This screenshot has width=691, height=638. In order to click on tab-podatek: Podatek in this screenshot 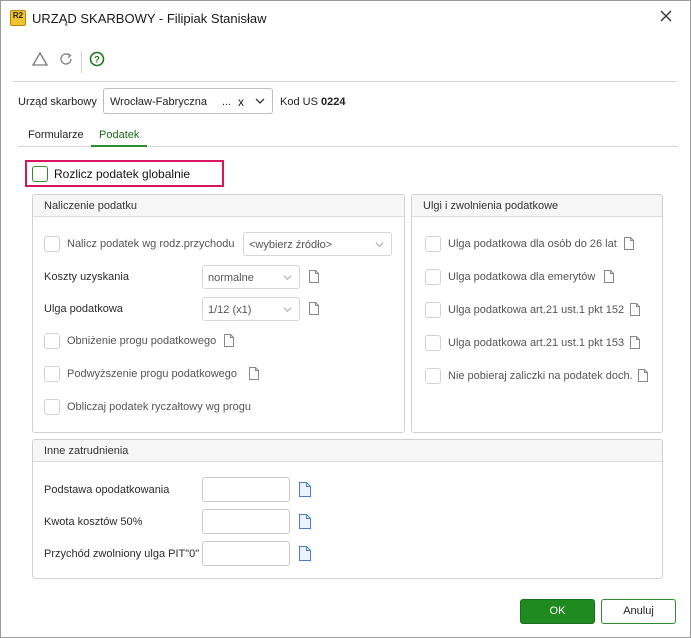, I will do `click(119, 138)`.